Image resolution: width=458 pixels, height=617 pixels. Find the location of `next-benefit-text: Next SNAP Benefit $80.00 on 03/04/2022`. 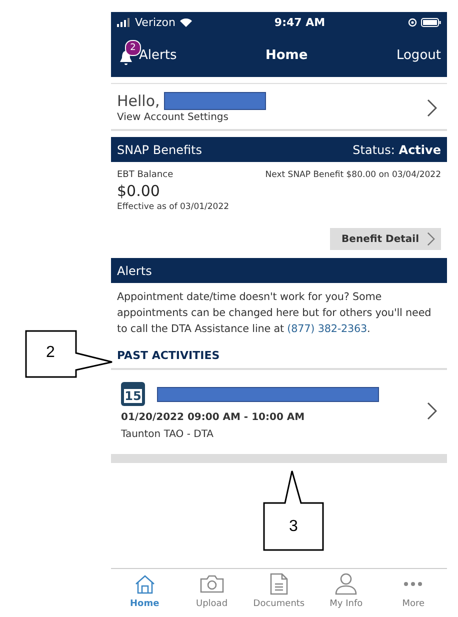

next-benefit-text: Next SNAP Benefit $80.00 on 03/04/2022 is located at coordinates (353, 175).